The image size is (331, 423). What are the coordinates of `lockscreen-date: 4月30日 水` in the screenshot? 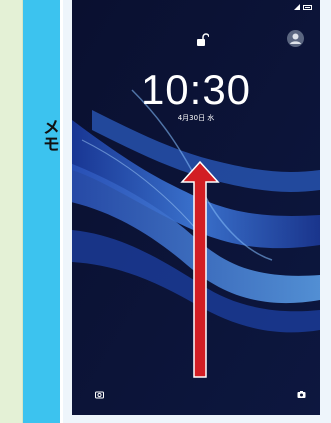 It's located at (196, 118).